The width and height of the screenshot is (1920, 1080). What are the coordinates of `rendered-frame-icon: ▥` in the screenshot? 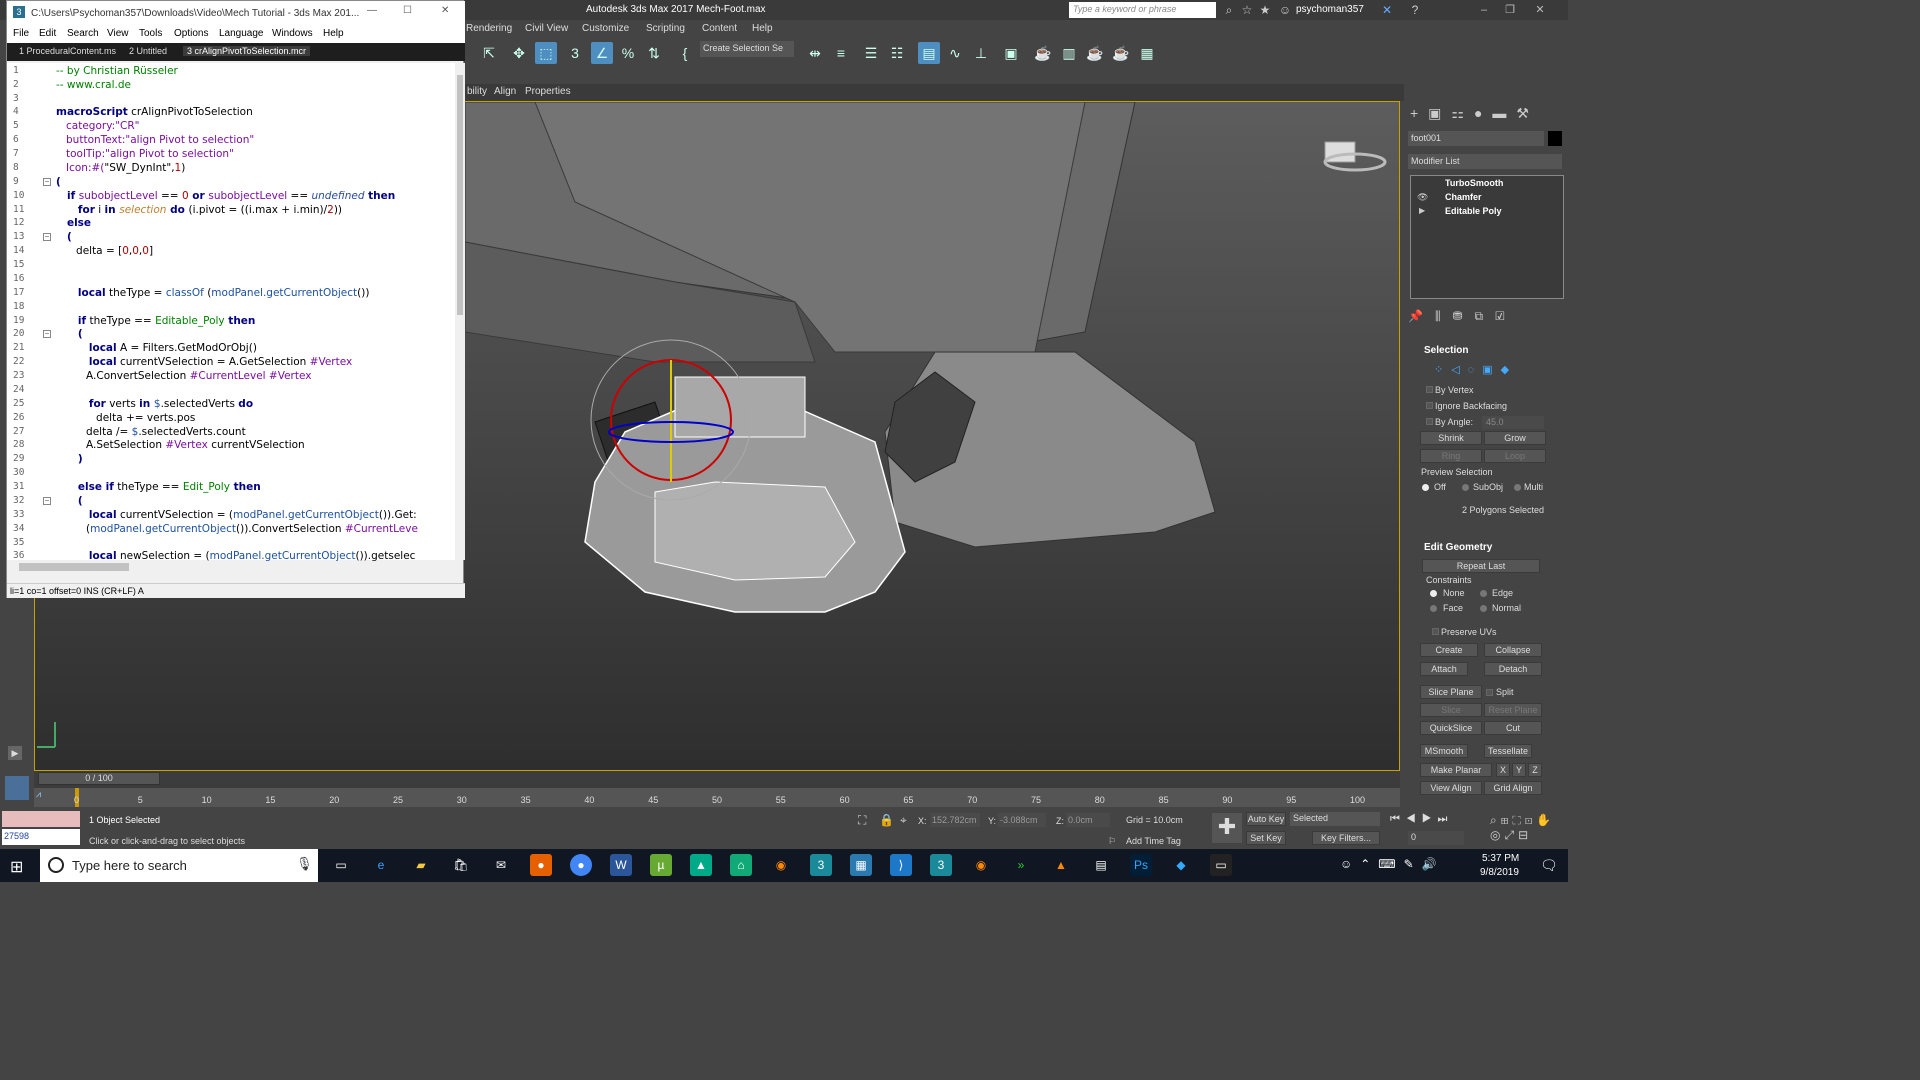 It's located at (1069, 53).